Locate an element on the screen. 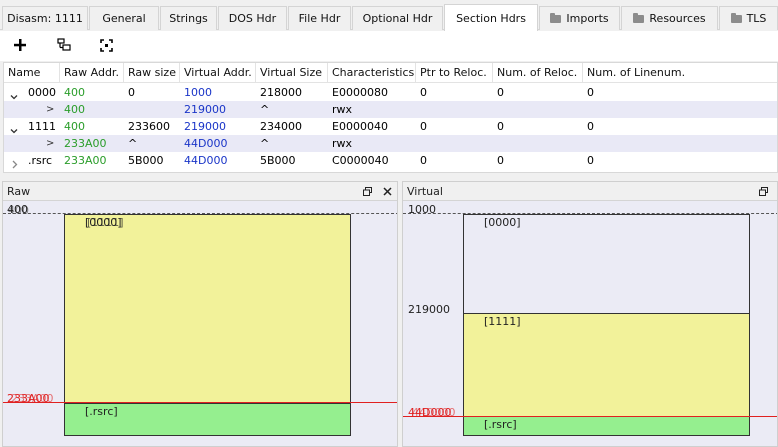 This screenshot has width=778, height=447. cell-virt-size: 218000 is located at coordinates (279, 92).